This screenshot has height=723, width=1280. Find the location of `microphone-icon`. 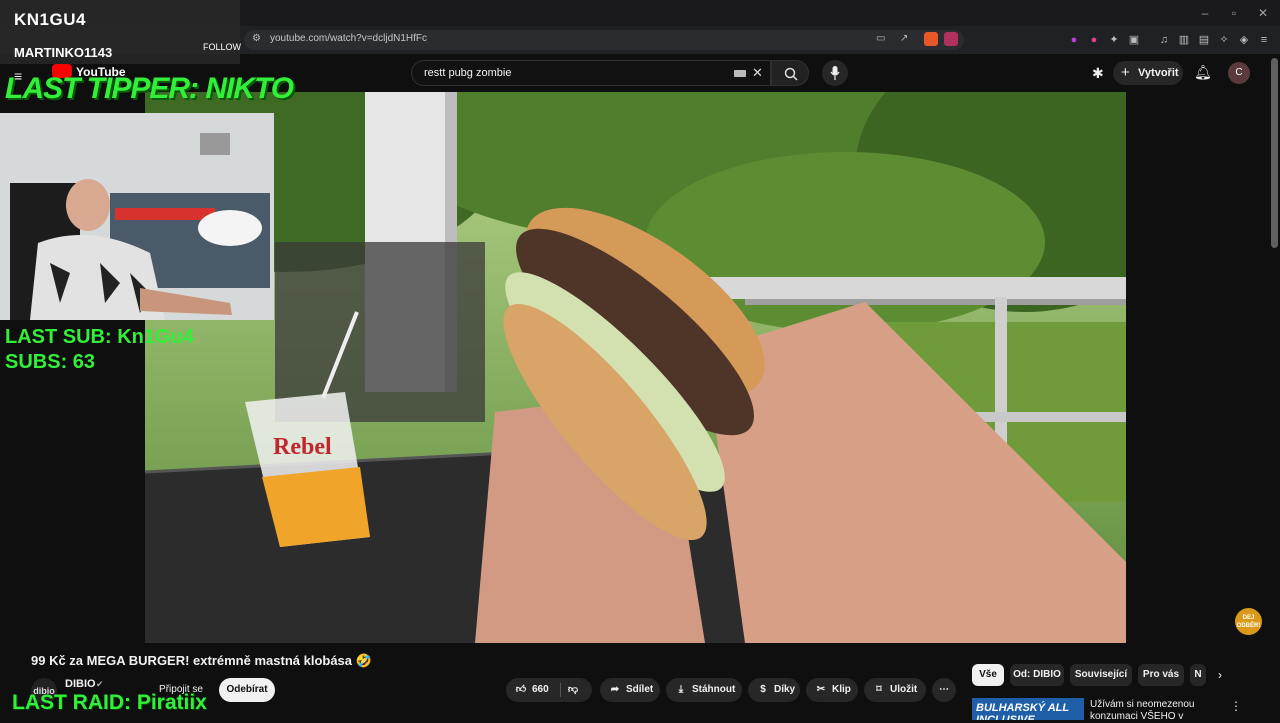

microphone-icon is located at coordinates (835, 73).